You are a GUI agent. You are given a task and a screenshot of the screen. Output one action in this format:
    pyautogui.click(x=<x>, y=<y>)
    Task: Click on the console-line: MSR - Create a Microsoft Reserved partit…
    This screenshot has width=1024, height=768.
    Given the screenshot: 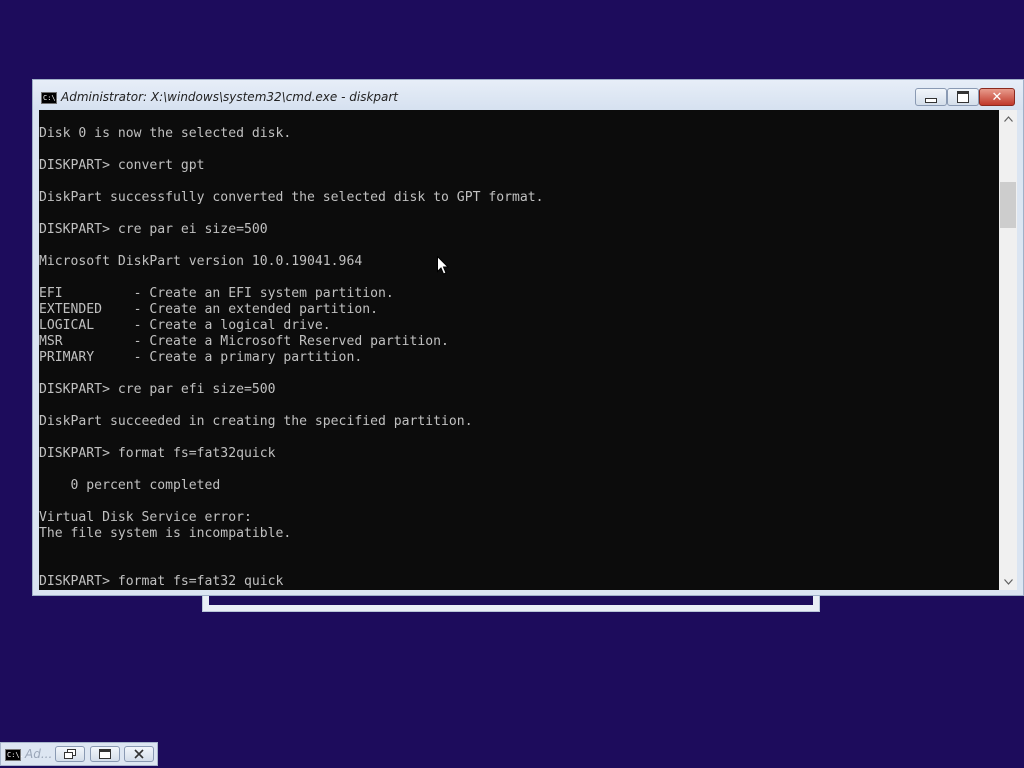 What is the action you would take?
    pyautogui.click(x=244, y=341)
    